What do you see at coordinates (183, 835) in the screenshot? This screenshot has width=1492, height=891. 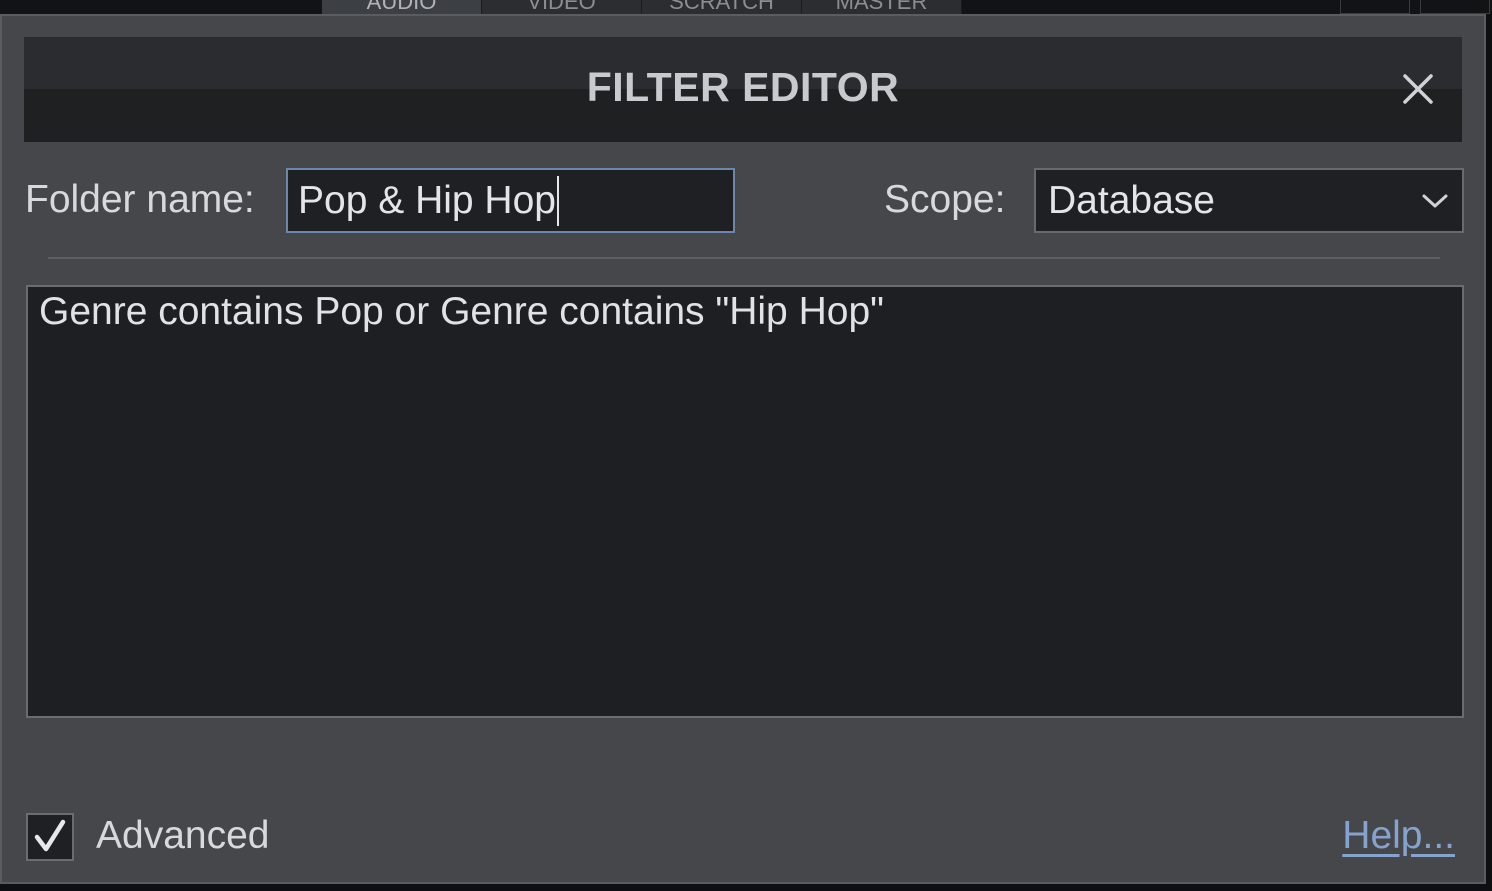 I see `advanced-label: Advanced` at bounding box center [183, 835].